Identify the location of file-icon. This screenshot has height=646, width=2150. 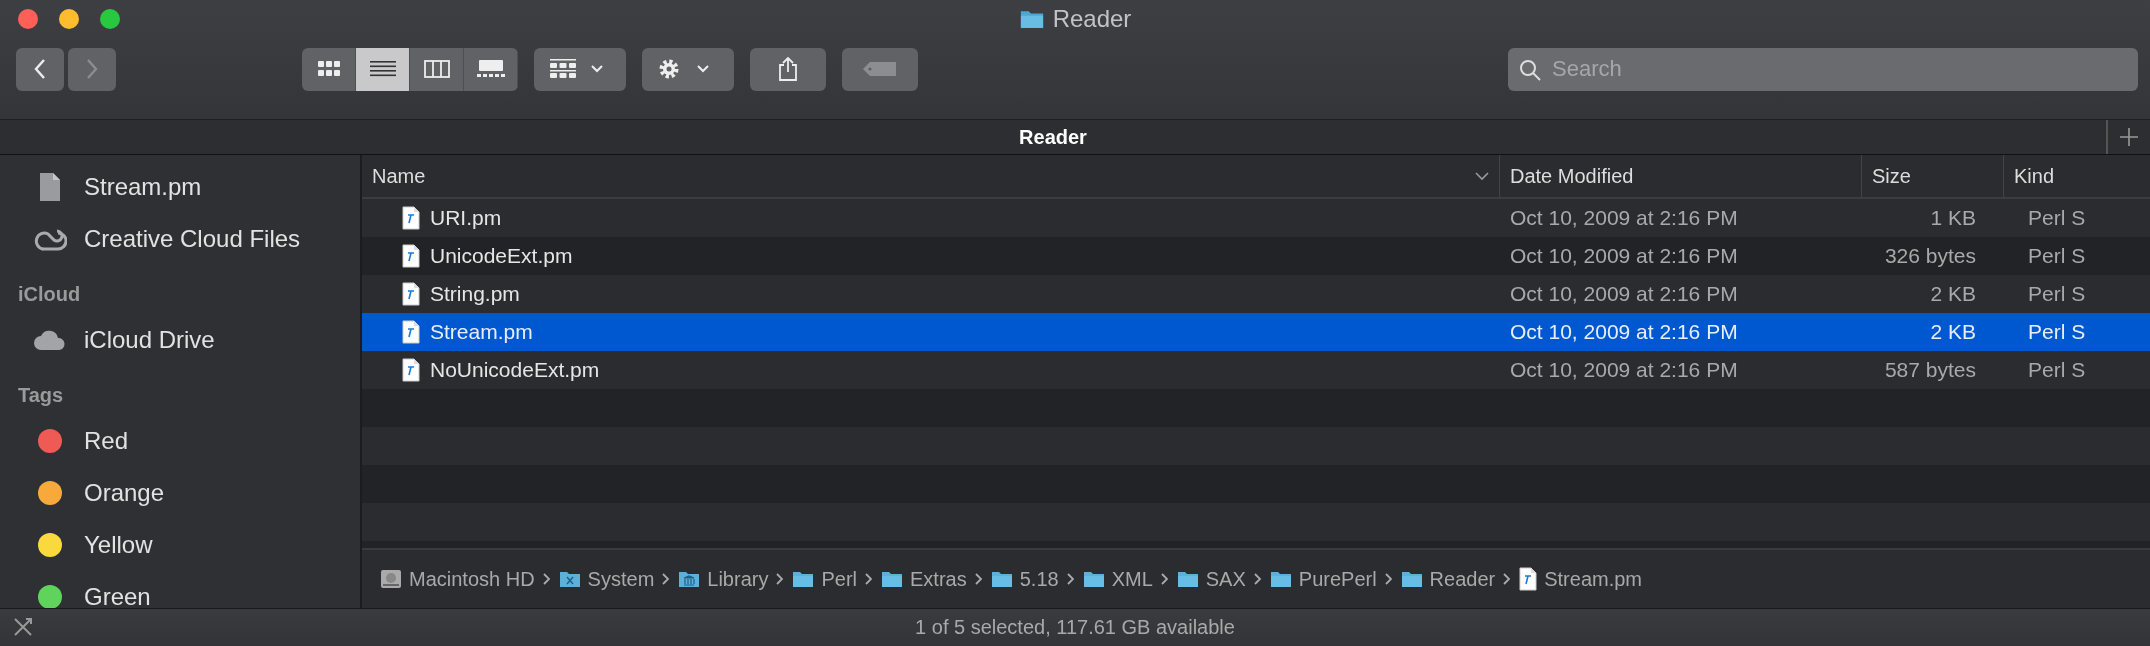
(1528, 579).